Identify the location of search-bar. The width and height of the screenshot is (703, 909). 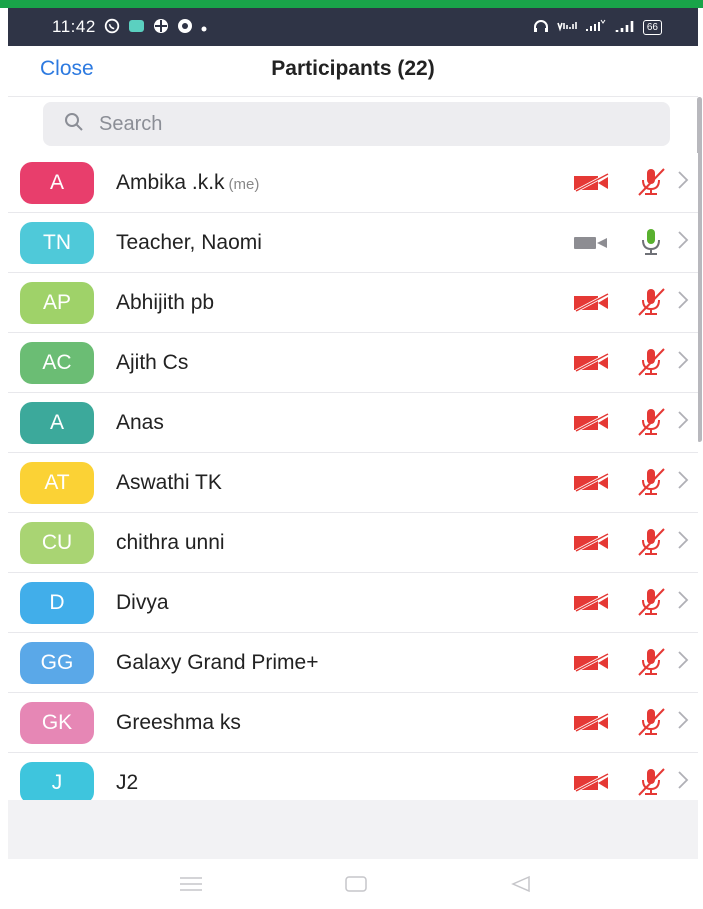
(356, 124).